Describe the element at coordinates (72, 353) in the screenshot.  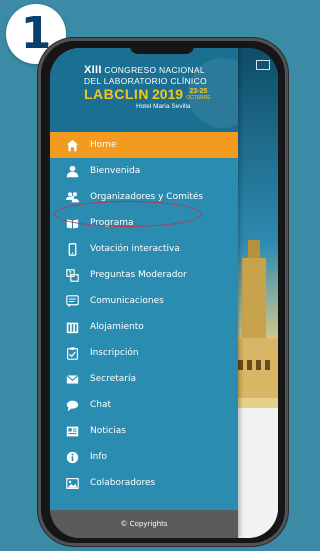
I see `checklist-icon` at that location.